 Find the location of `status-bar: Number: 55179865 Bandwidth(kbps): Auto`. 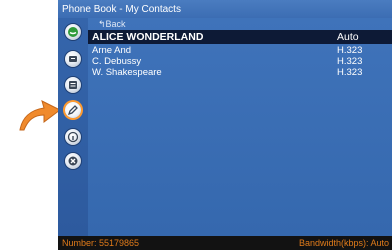

status-bar: Number: 55179865 Bandwidth(kbps): Auto is located at coordinates (225, 243).